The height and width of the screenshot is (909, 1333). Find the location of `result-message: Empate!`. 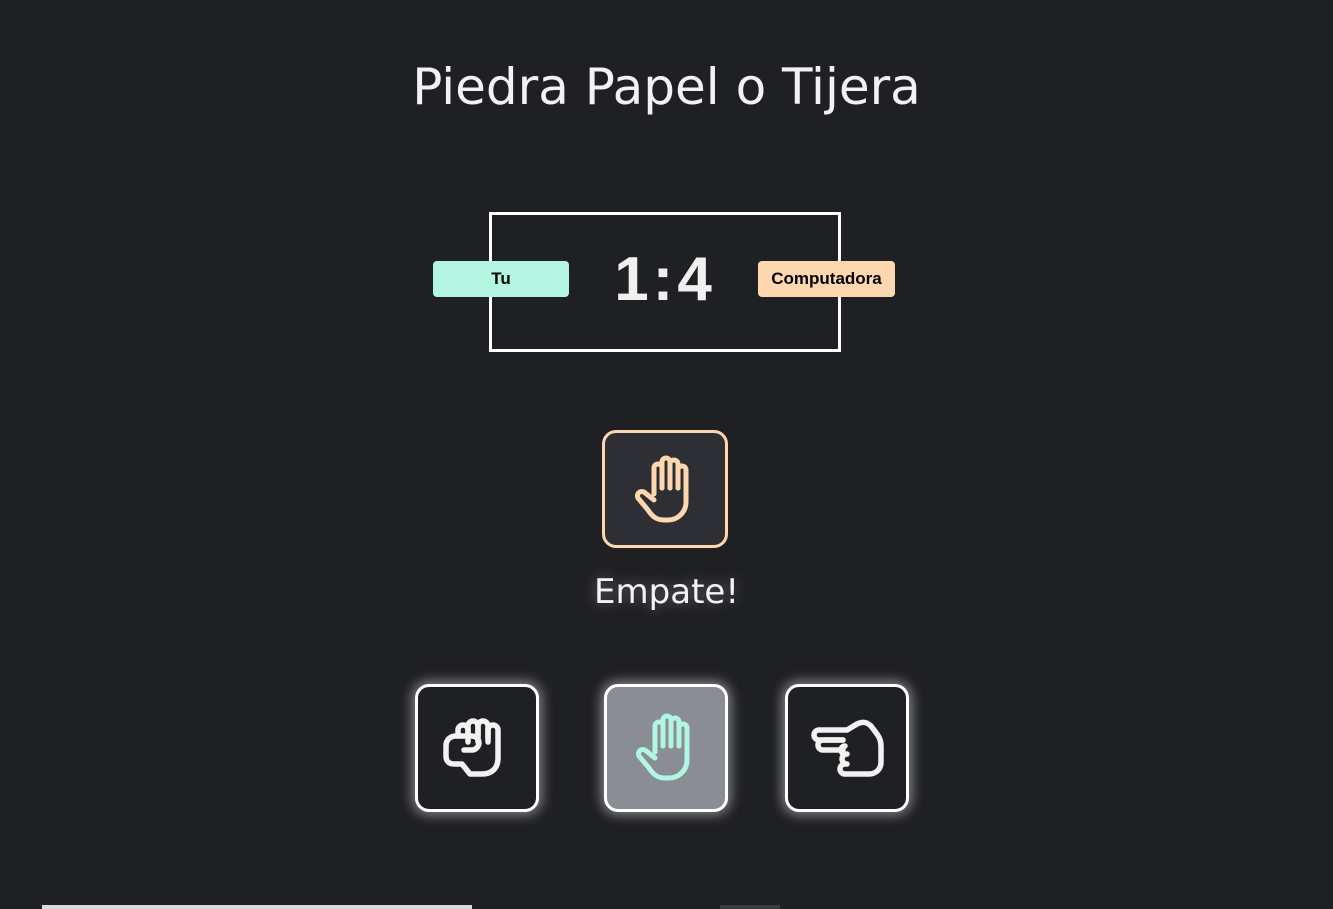

result-message: Empate! is located at coordinates (666, 592).